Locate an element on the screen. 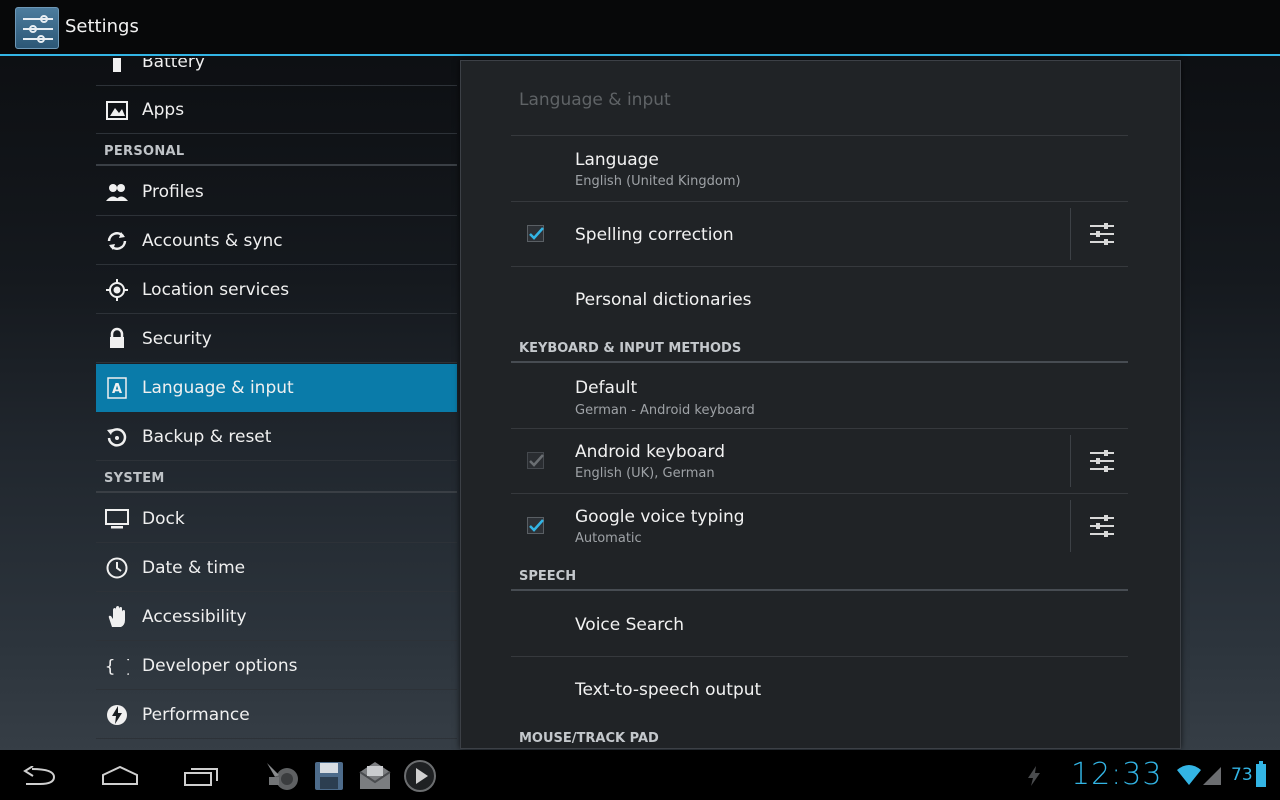 The width and height of the screenshot is (1280, 800). home-icon is located at coordinates (120, 776).